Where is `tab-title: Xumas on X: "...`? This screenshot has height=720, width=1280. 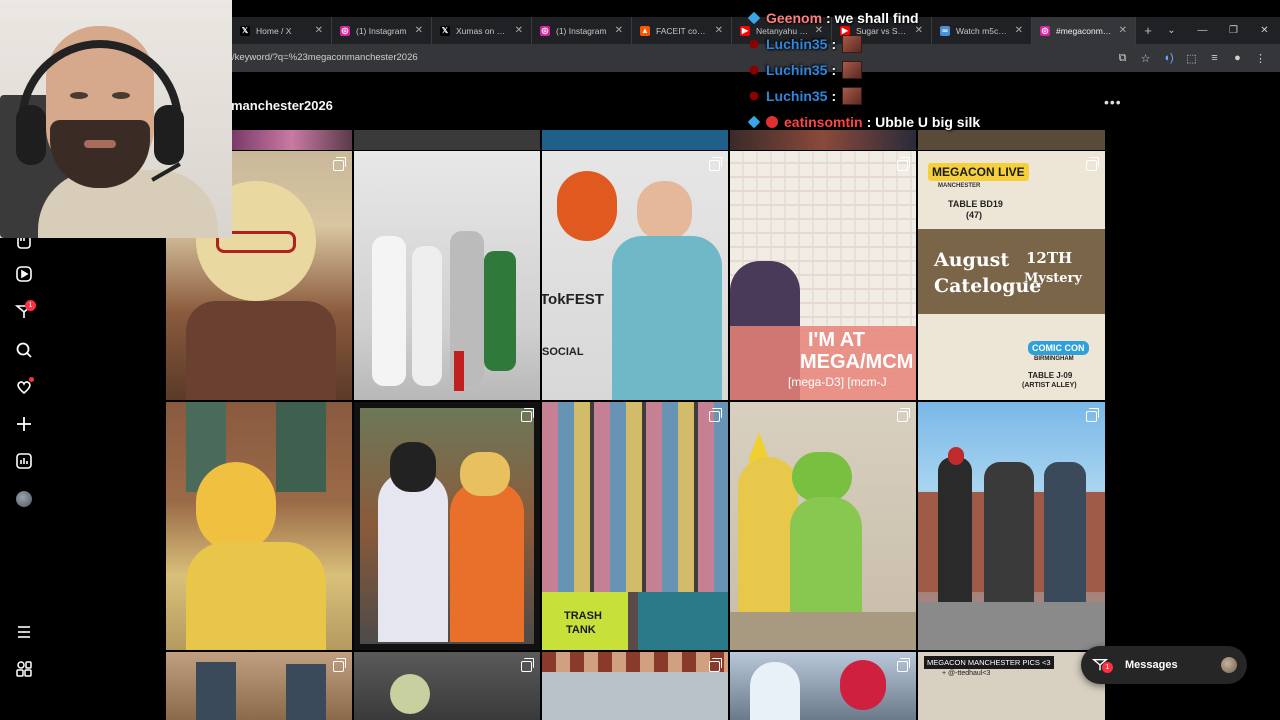
tab-title: Xumas on X: "... is located at coordinates (483, 30).